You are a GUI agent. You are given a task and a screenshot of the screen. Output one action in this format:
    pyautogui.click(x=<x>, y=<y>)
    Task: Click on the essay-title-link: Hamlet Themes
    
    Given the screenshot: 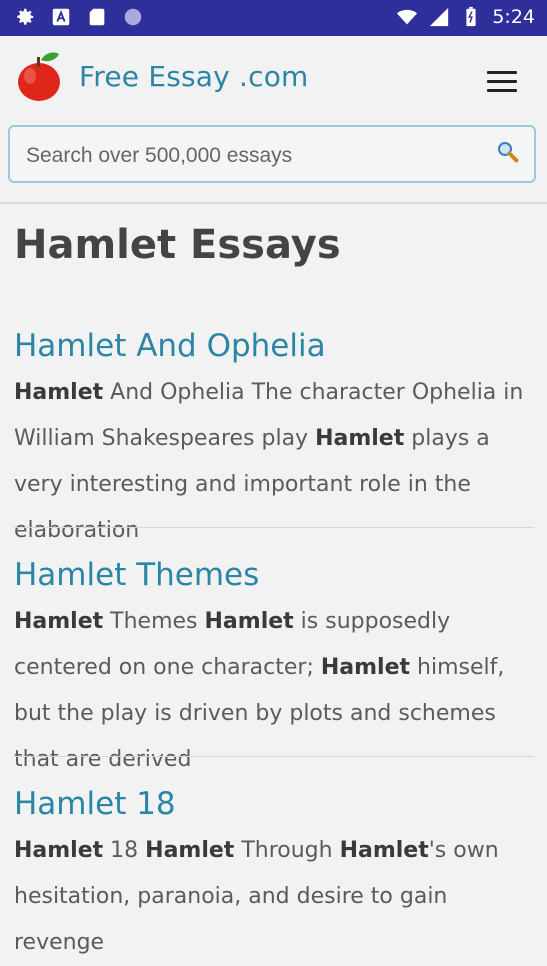 What is the action you would take?
    pyautogui.click(x=274, y=575)
    